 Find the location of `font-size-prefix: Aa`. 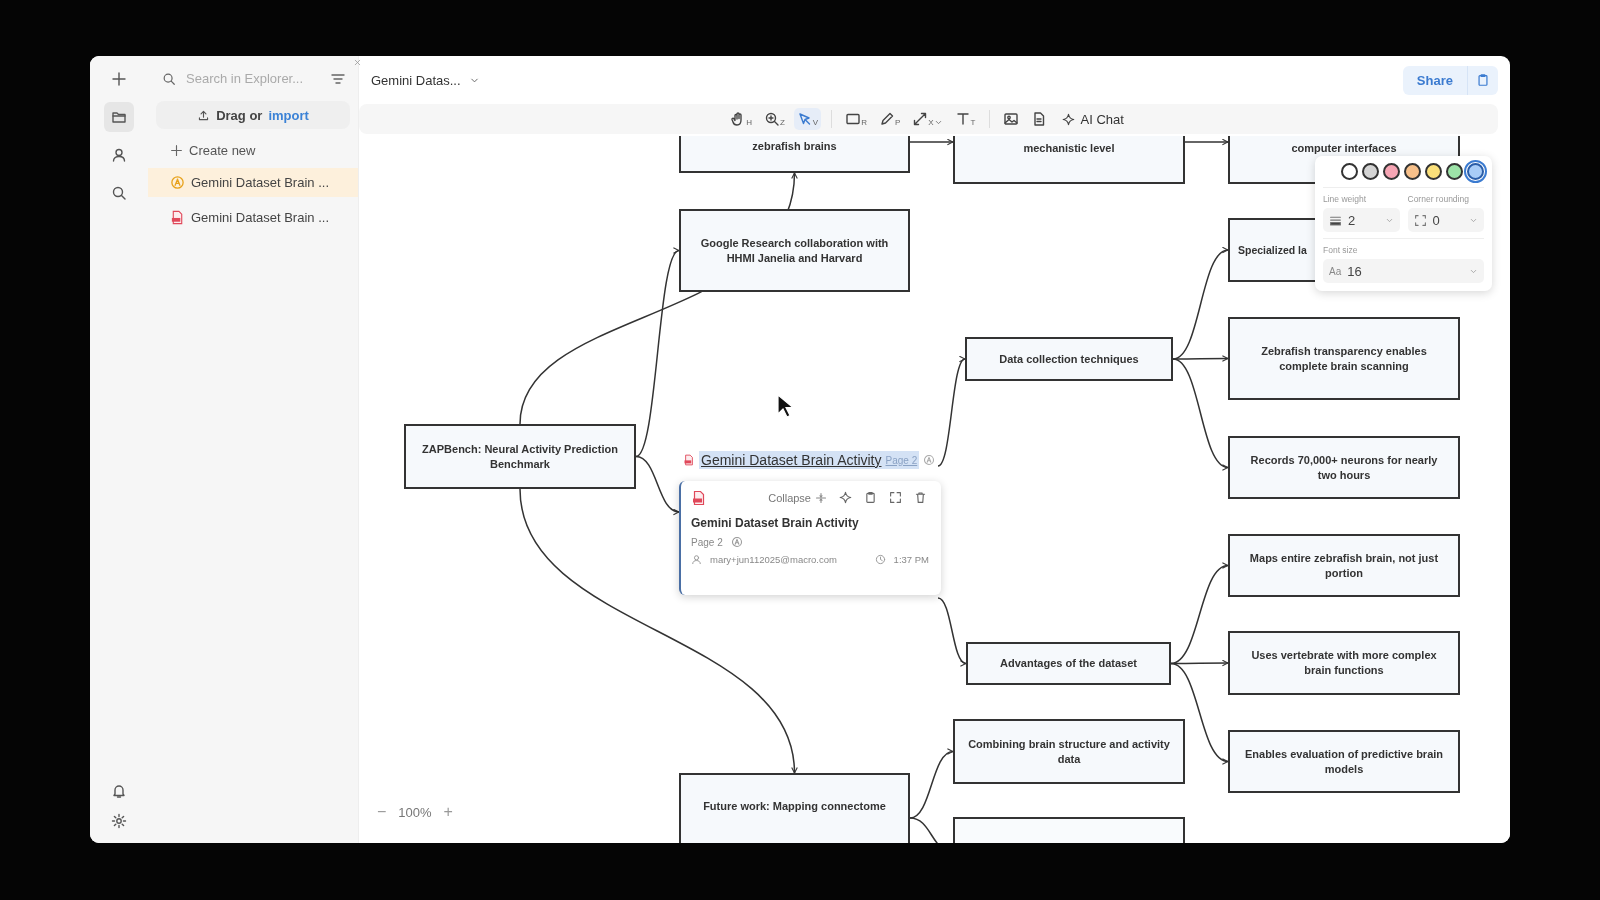

font-size-prefix: Aa is located at coordinates (1335, 271).